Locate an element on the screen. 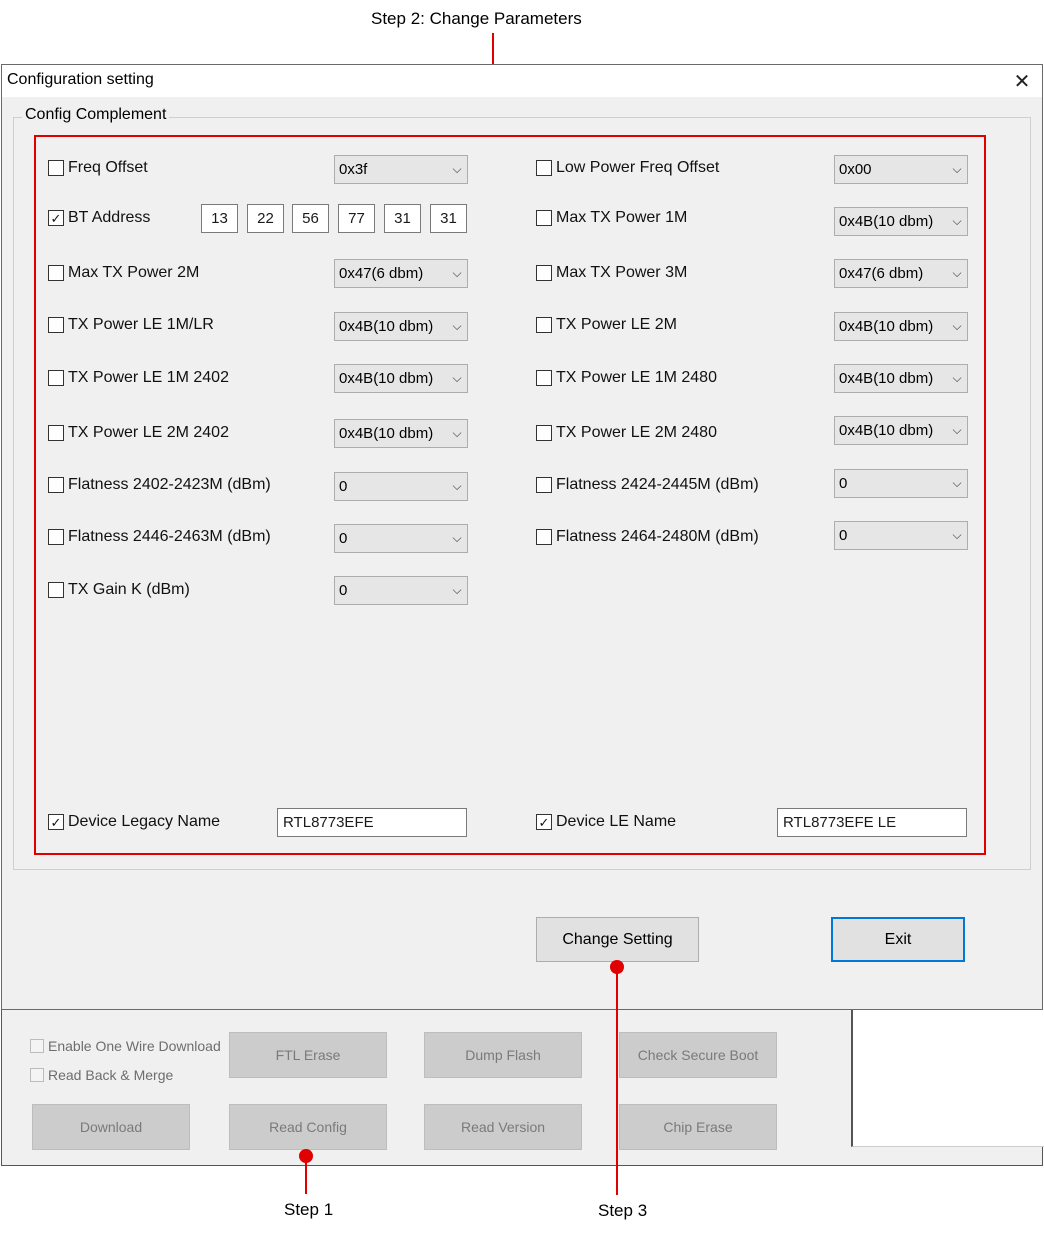  device-le-name-input: RTL8773EFE LE is located at coordinates (872, 822).